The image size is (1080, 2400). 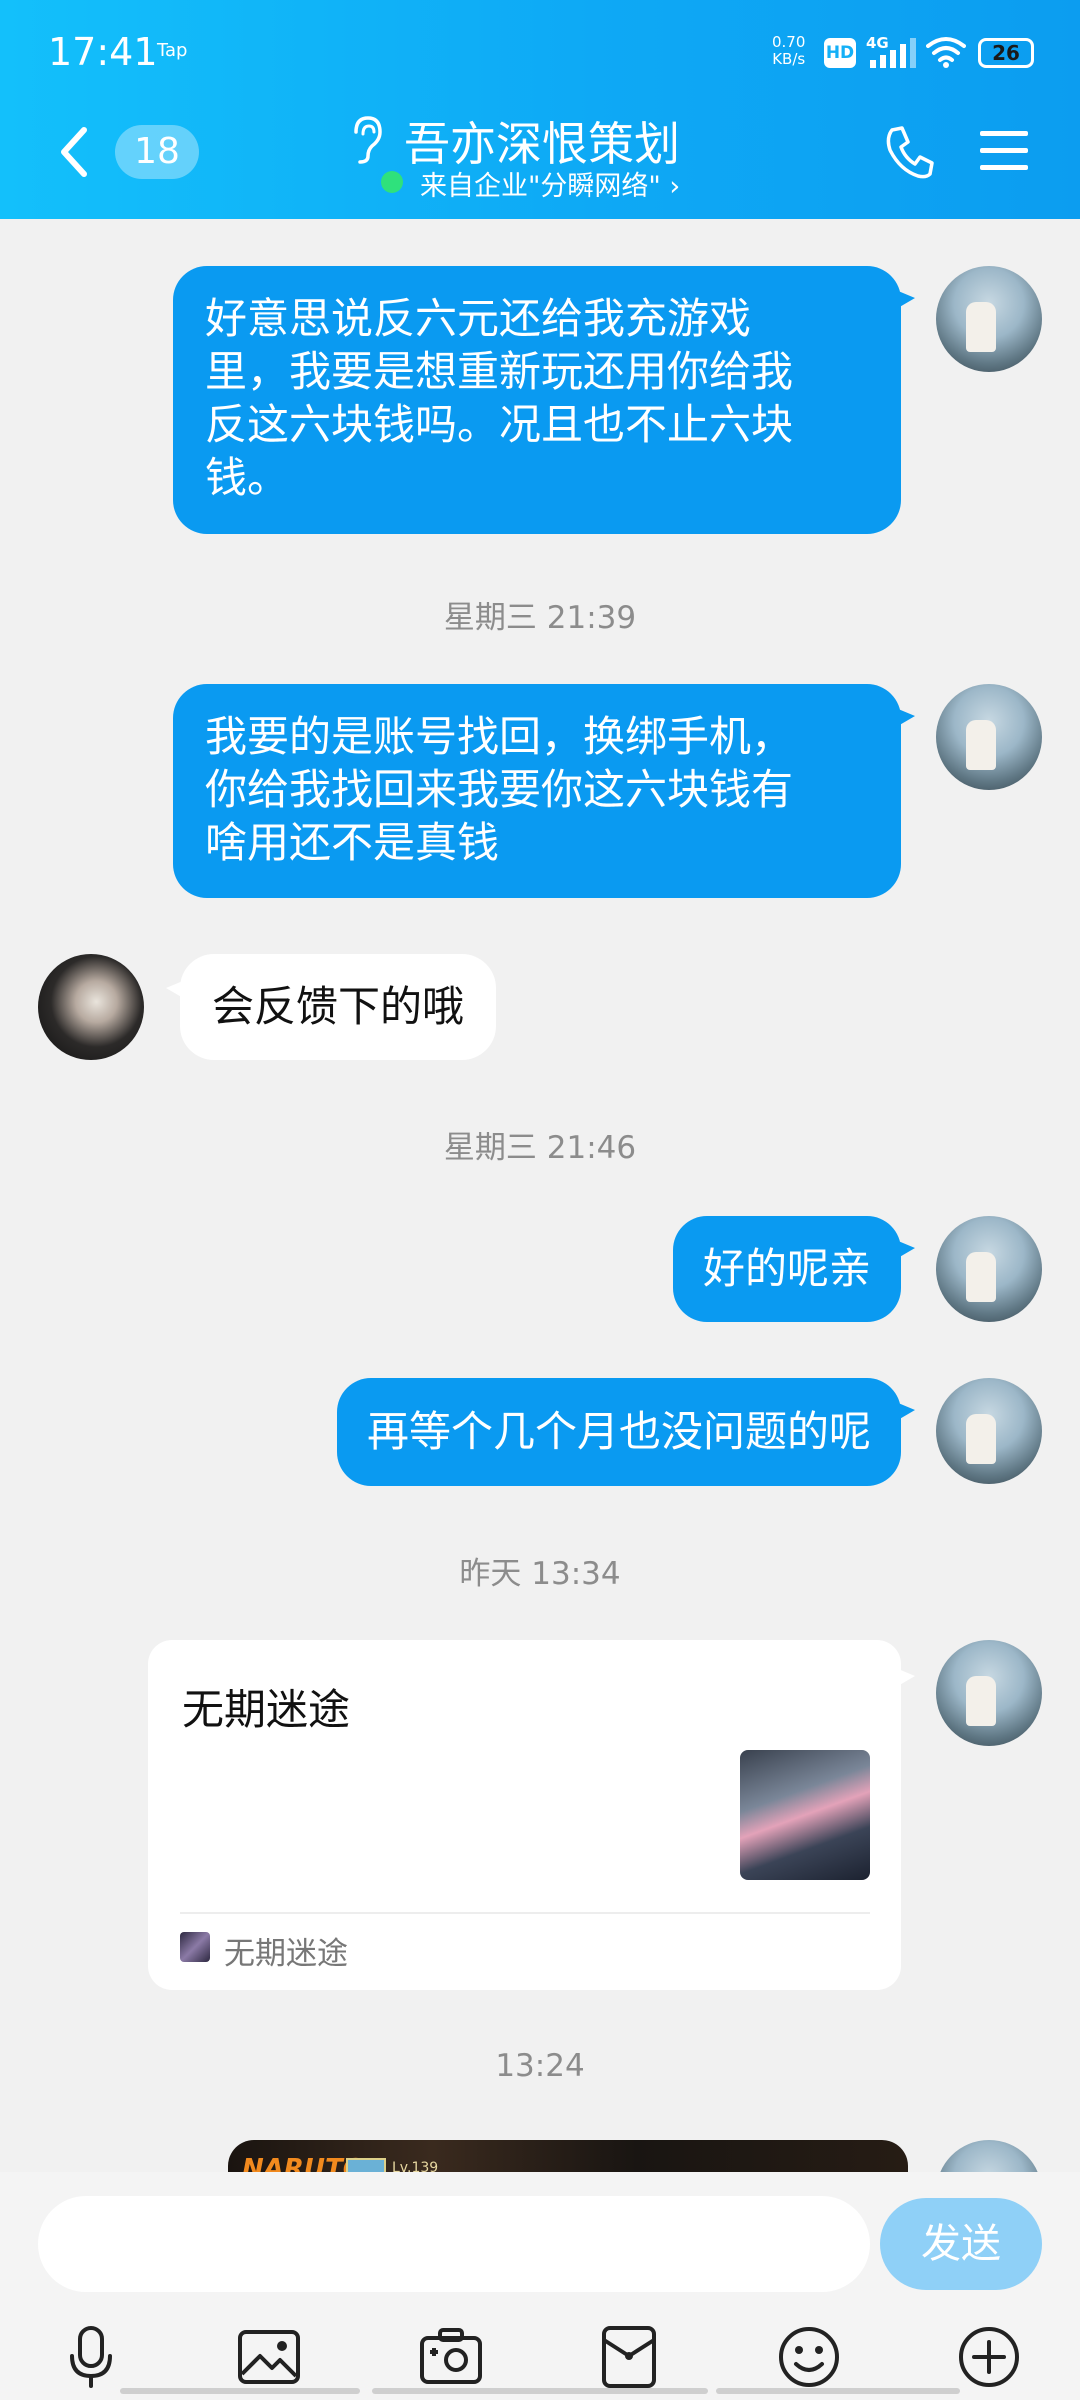 What do you see at coordinates (74, 152) in the screenshot?
I see `back-arrow-icon` at bounding box center [74, 152].